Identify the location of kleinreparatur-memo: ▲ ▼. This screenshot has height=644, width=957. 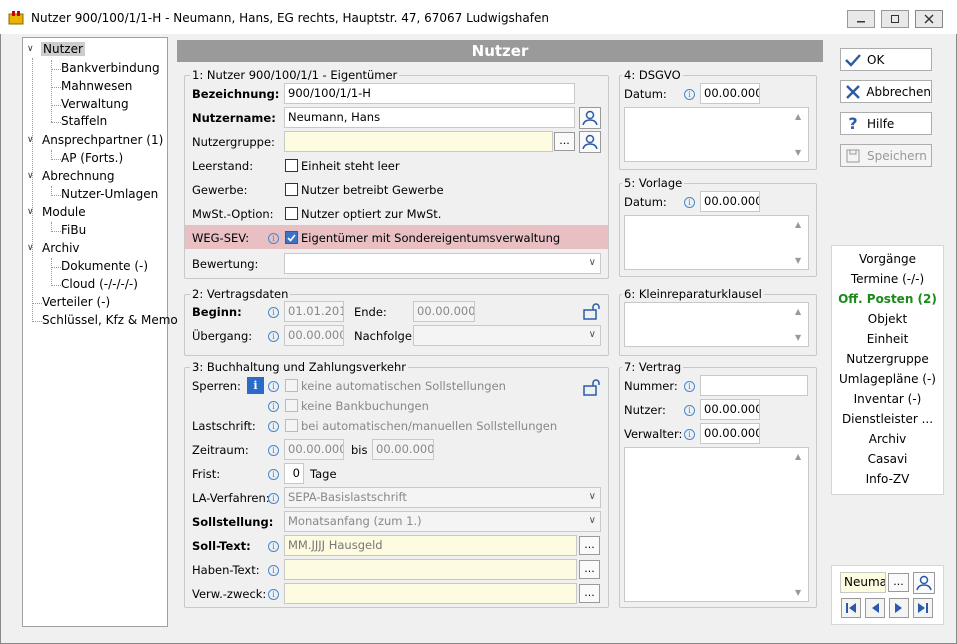
(716, 324).